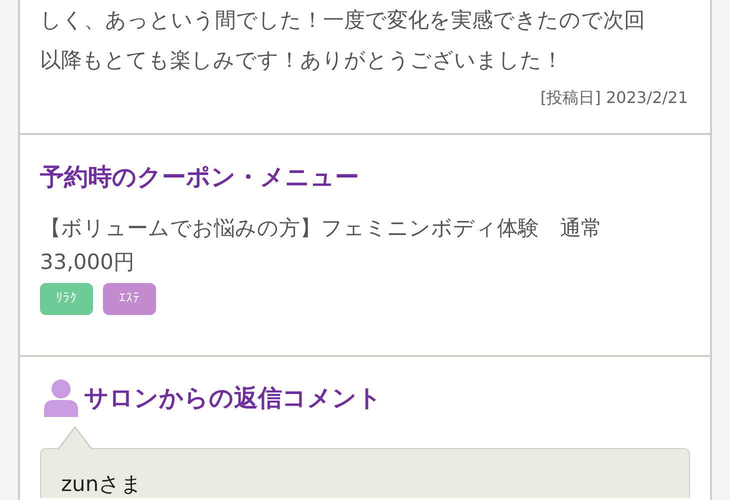 Image resolution: width=730 pixels, height=500 pixels. I want to click on review-text: 以降もとても楽しみです！ありがとうございました！, so click(302, 60).